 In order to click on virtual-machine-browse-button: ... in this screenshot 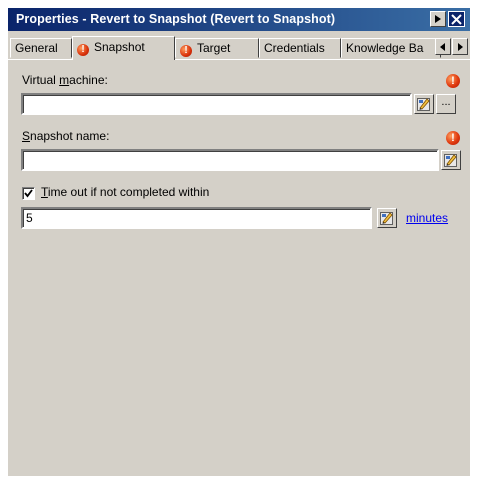, I will do `click(446, 104)`.